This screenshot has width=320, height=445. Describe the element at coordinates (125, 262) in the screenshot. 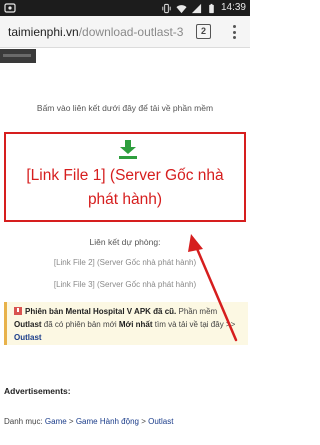

I see `backup-link-2: [Link File 2] (Server Gốc nhà phát hành)` at that location.